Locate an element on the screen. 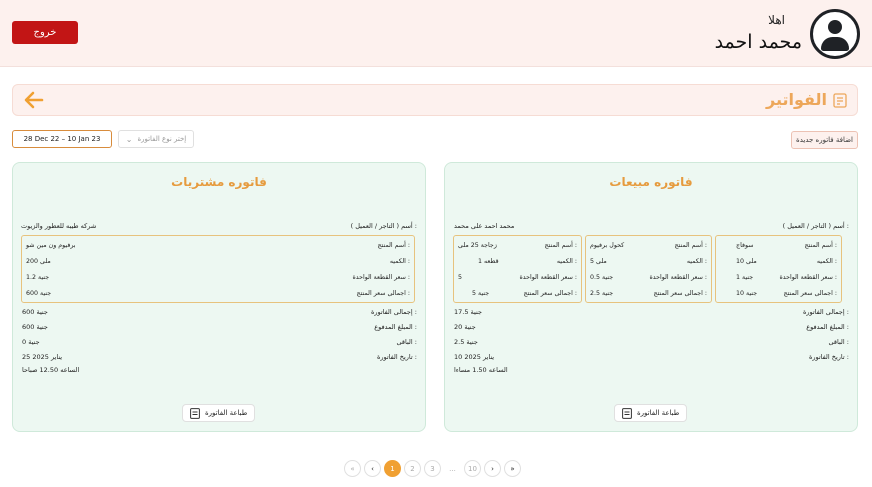 The height and width of the screenshot is (487, 872). page-button: 3 is located at coordinates (432, 468).